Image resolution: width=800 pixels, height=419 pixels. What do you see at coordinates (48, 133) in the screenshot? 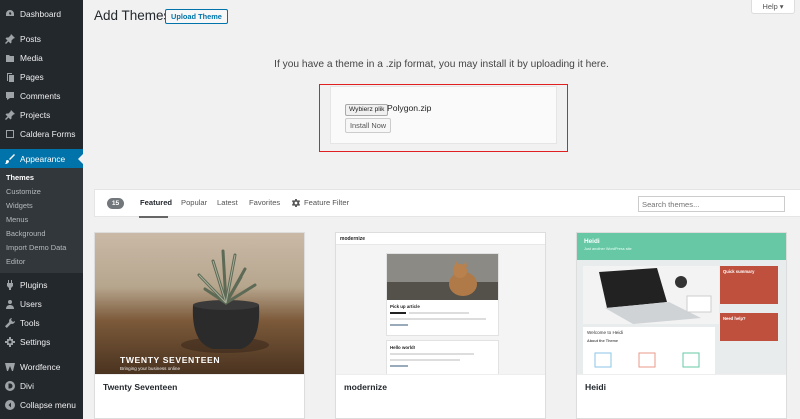
I see `sidebar-item-label: Caldera Forms` at bounding box center [48, 133].